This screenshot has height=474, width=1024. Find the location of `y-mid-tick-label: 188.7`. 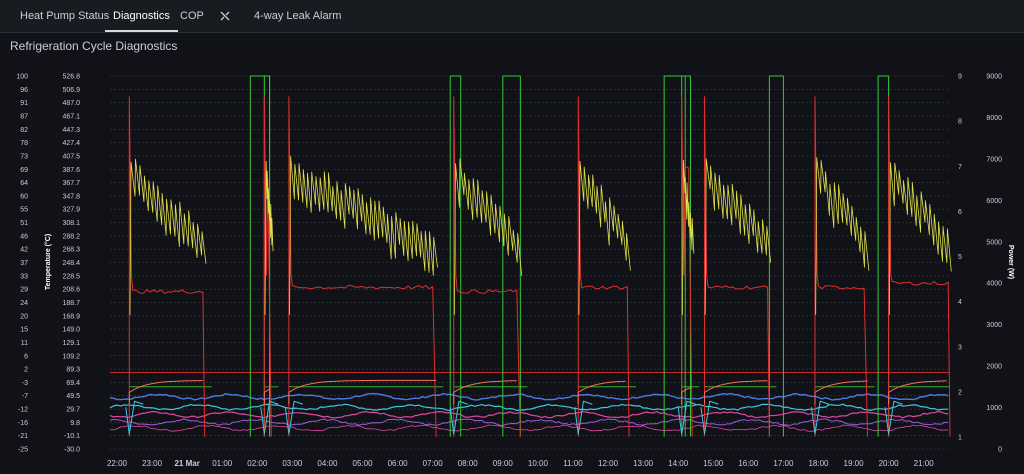

y-mid-tick-label: 188.7 is located at coordinates (71, 303).